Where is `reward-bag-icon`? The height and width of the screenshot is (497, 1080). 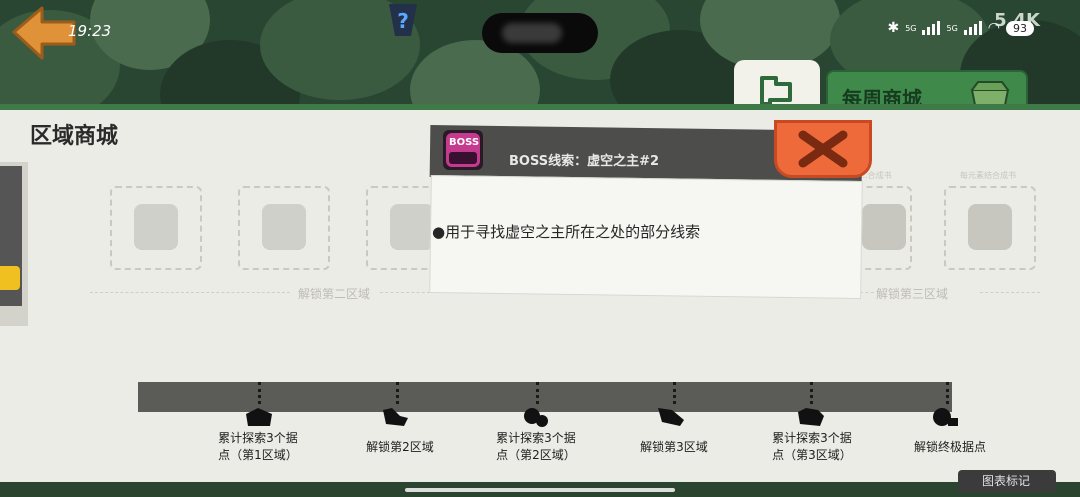 reward-bag-icon is located at coordinates (535, 417).